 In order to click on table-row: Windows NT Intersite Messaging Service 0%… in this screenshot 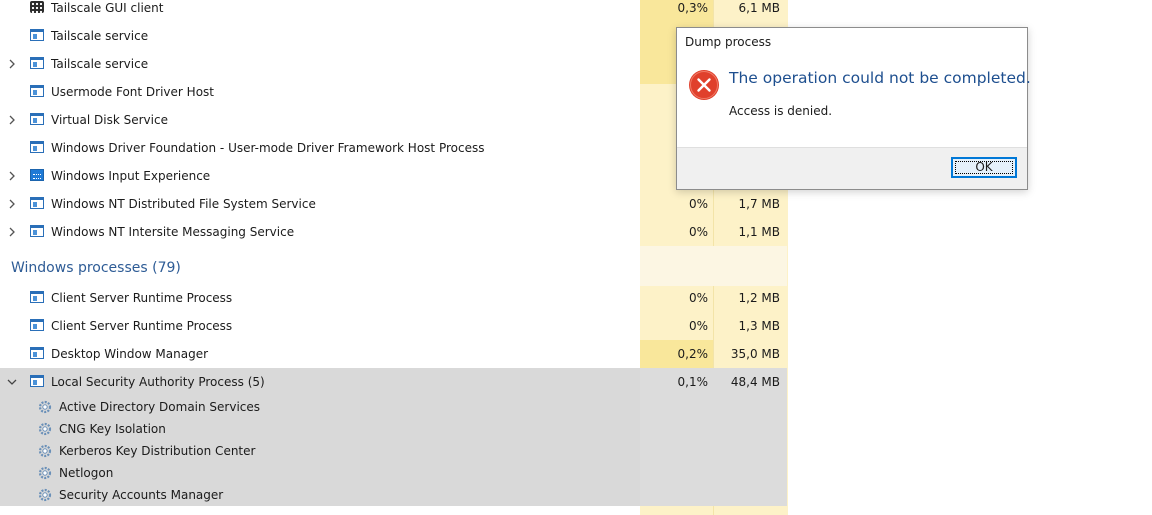, I will do `click(393, 232)`.